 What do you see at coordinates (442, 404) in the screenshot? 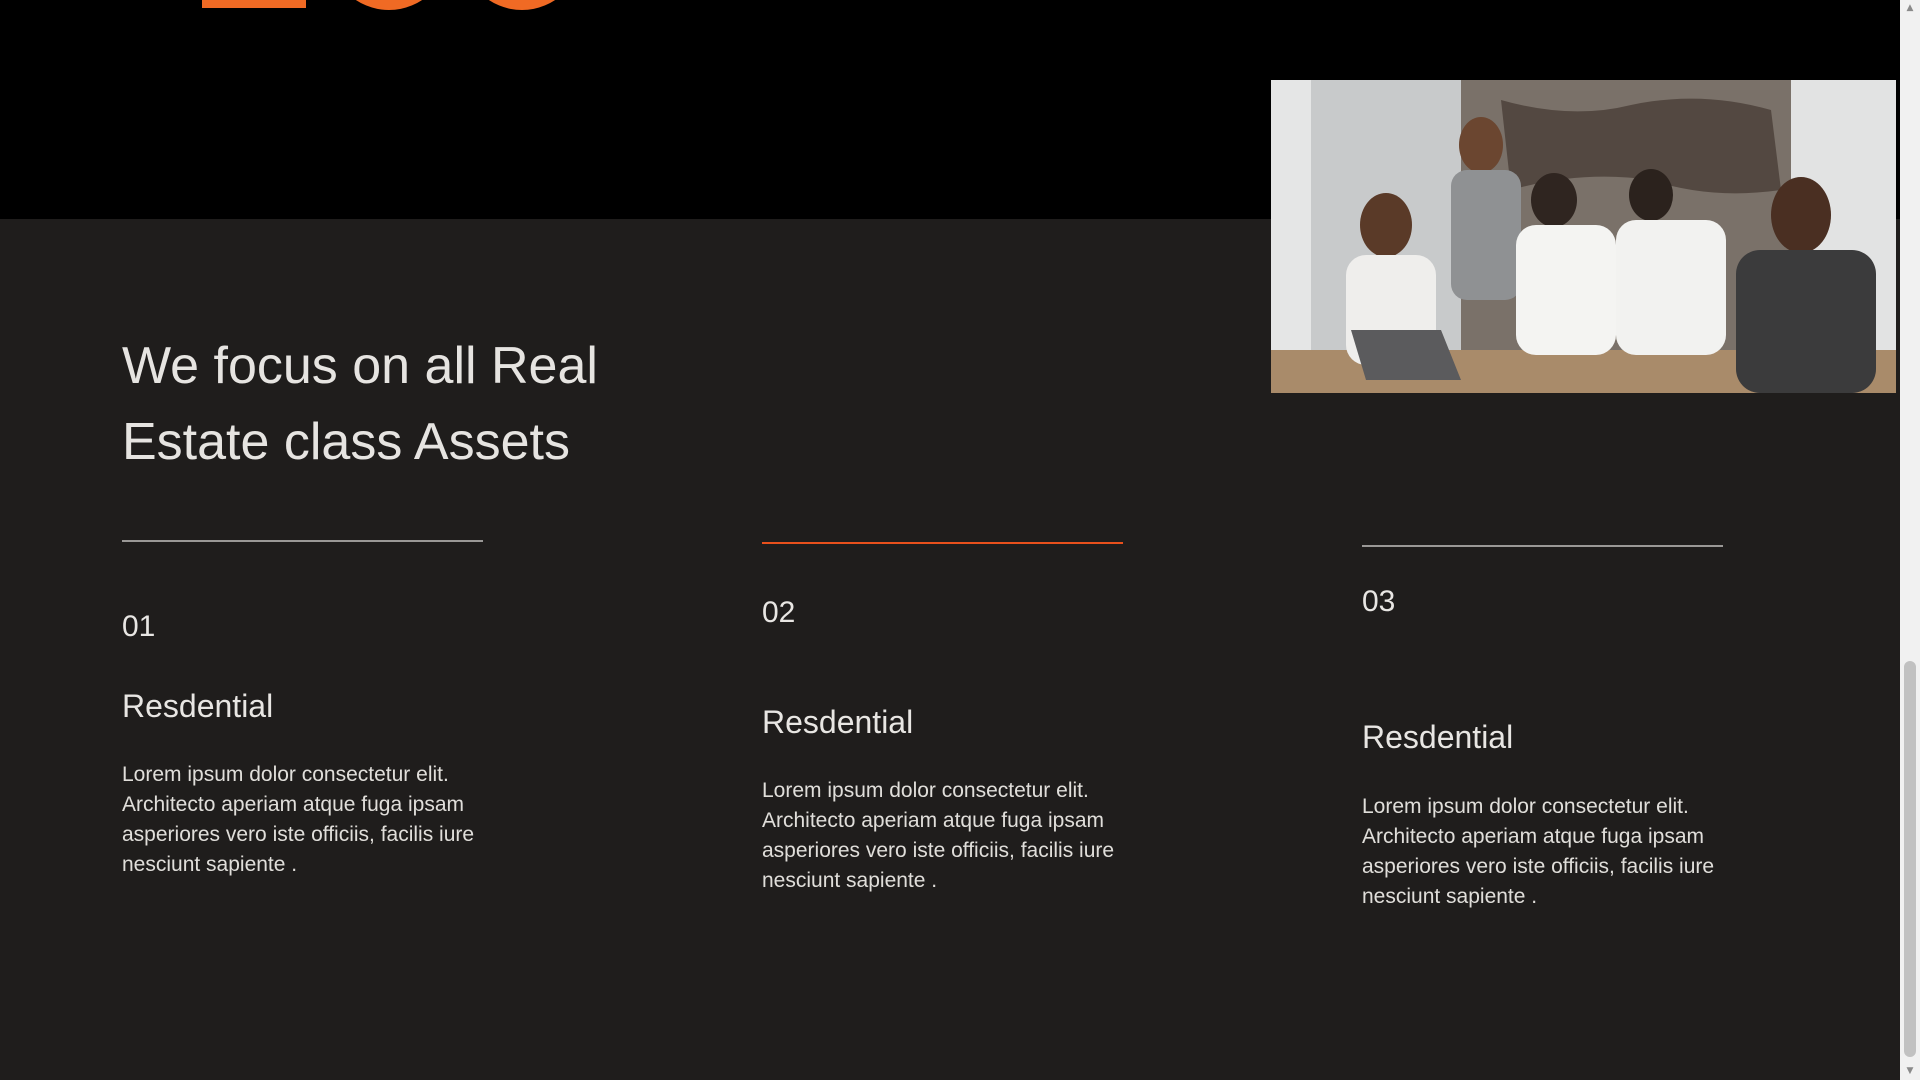
I see `section-heading: We focus on all Real Estate class Assets` at bounding box center [442, 404].